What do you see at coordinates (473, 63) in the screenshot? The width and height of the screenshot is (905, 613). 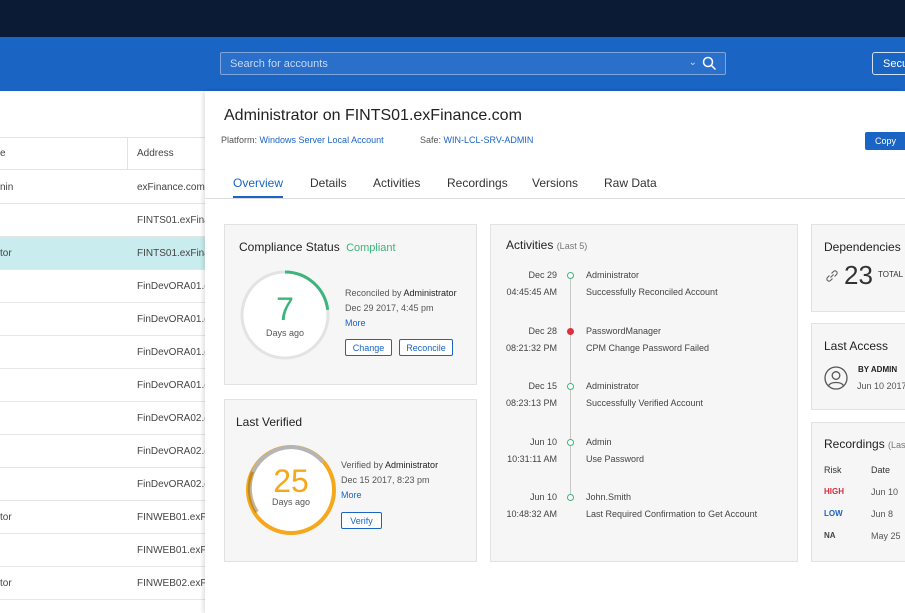 I see `search-input: Search for accounts ⌄` at bounding box center [473, 63].